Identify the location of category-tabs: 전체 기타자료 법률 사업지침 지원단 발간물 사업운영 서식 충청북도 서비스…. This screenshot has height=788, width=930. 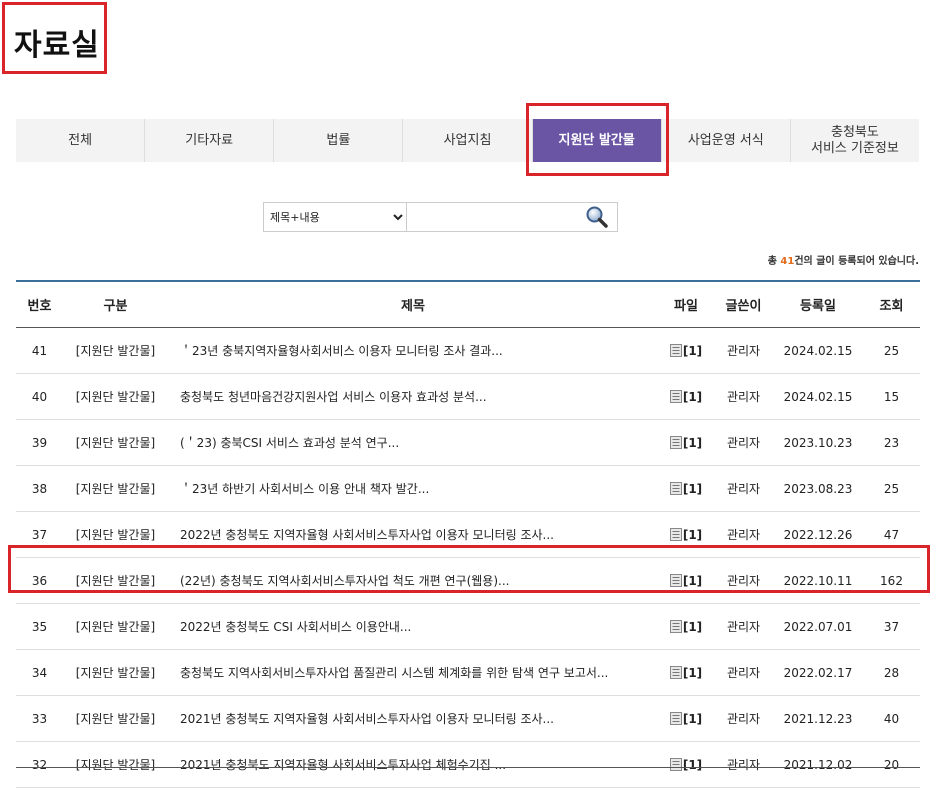
(467, 140).